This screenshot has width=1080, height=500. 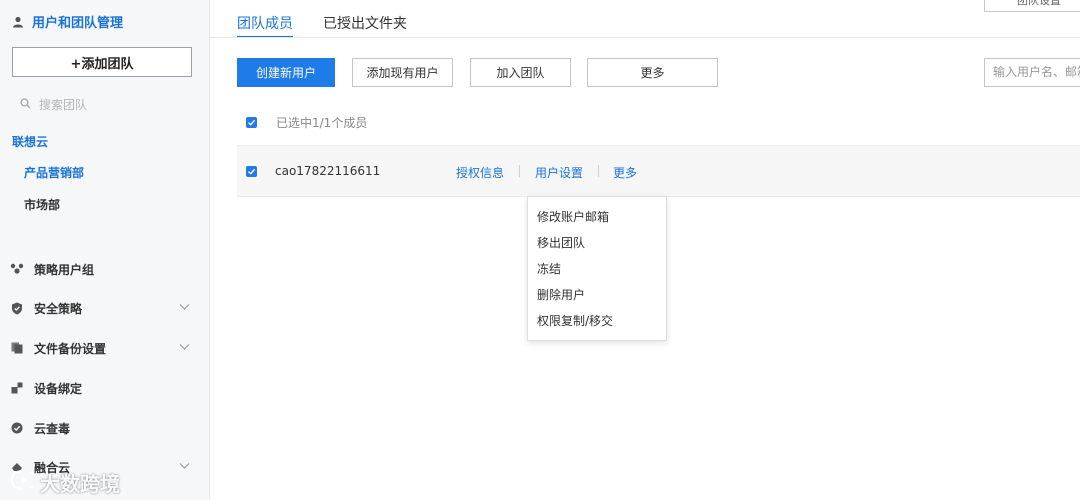 I want to click on sidebar-title: 用户和团队管理, so click(x=78, y=23).